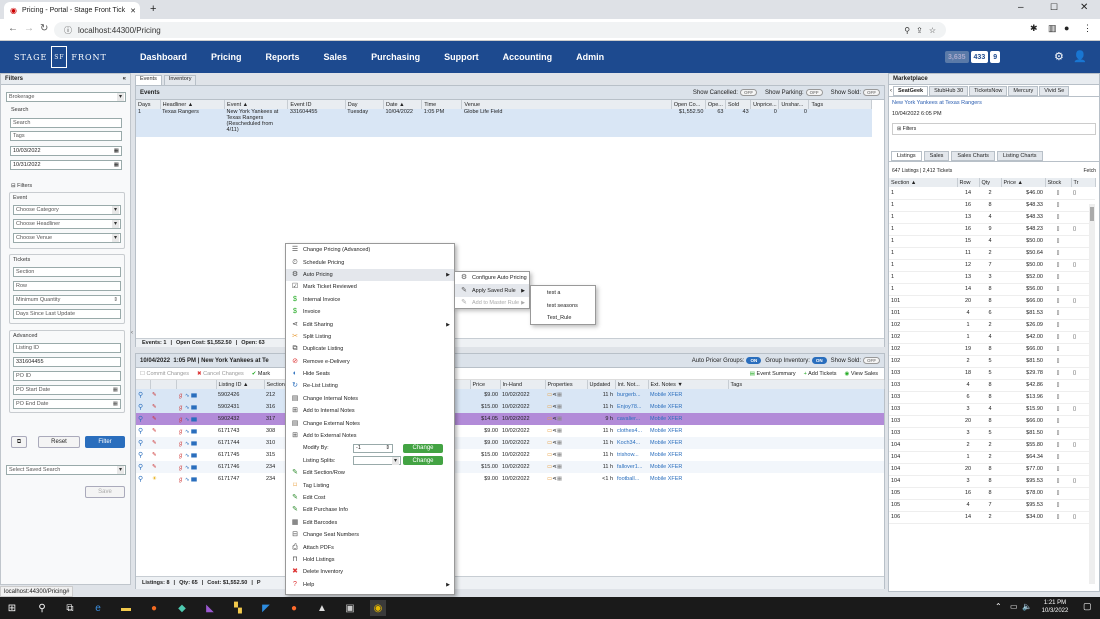 The width and height of the screenshot is (1100, 619). What do you see at coordinates (105, 492) in the screenshot?
I see `save-button: Save` at bounding box center [105, 492].